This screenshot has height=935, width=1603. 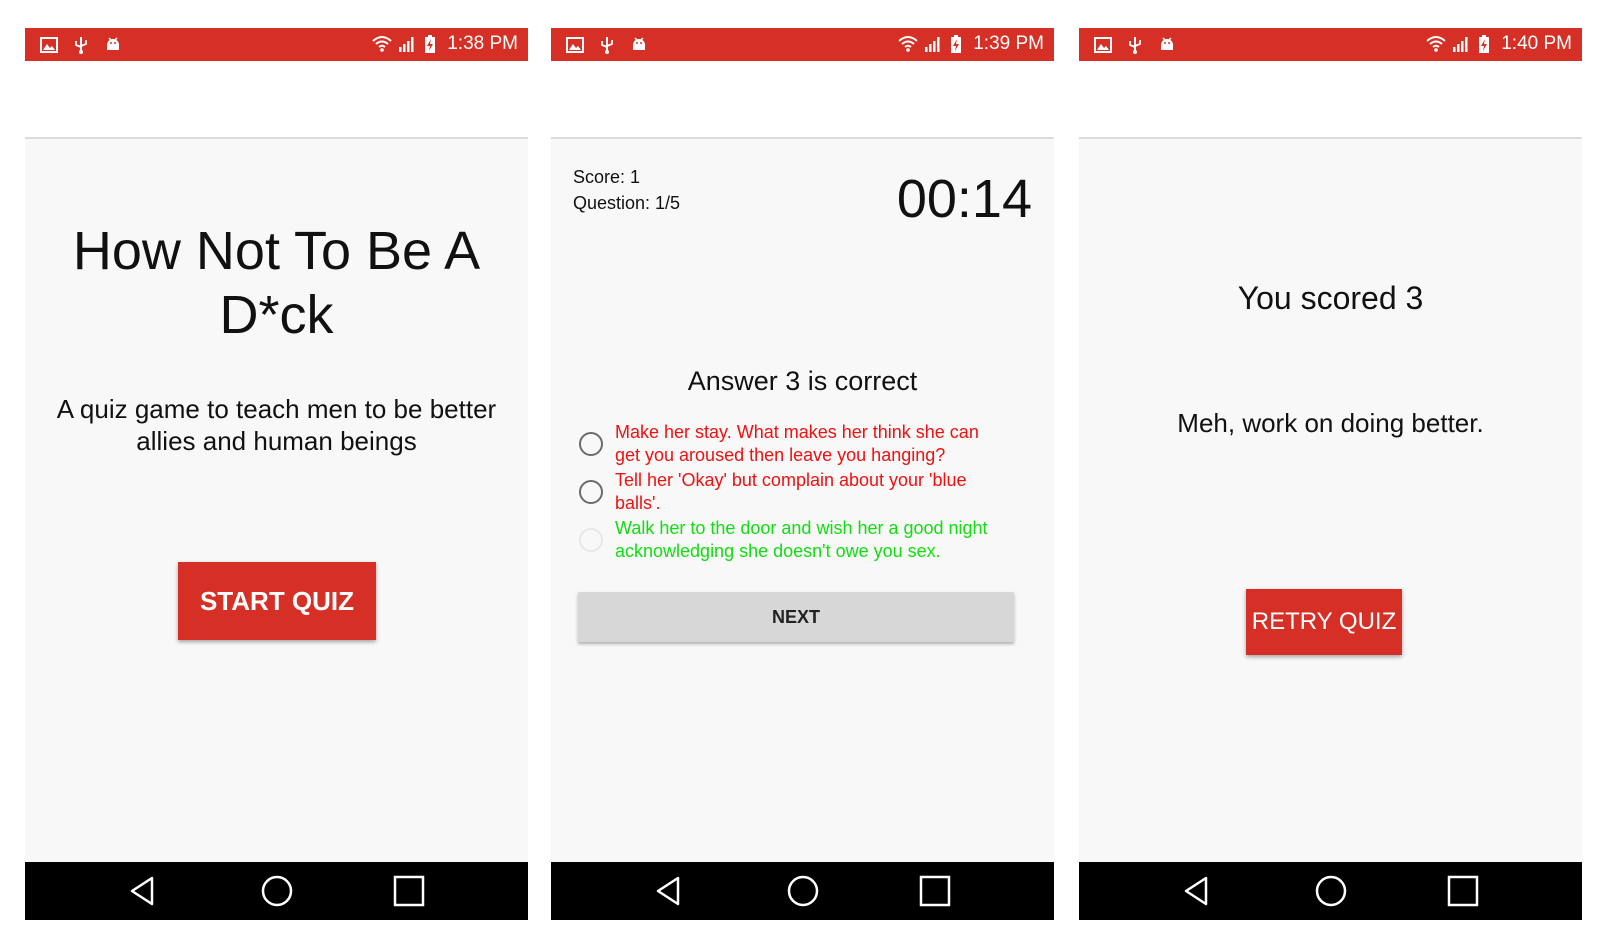 What do you see at coordinates (1536, 43) in the screenshot?
I see `status-time: 1:40 PM` at bounding box center [1536, 43].